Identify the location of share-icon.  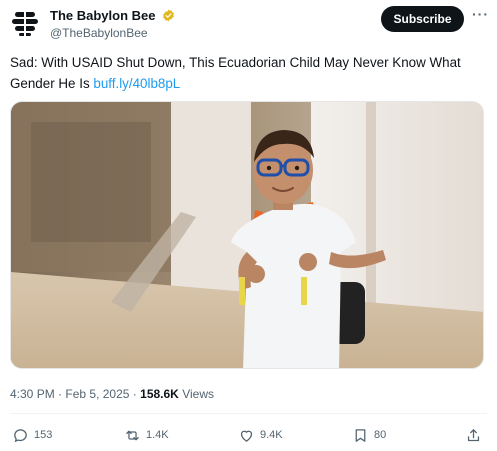
(473, 434).